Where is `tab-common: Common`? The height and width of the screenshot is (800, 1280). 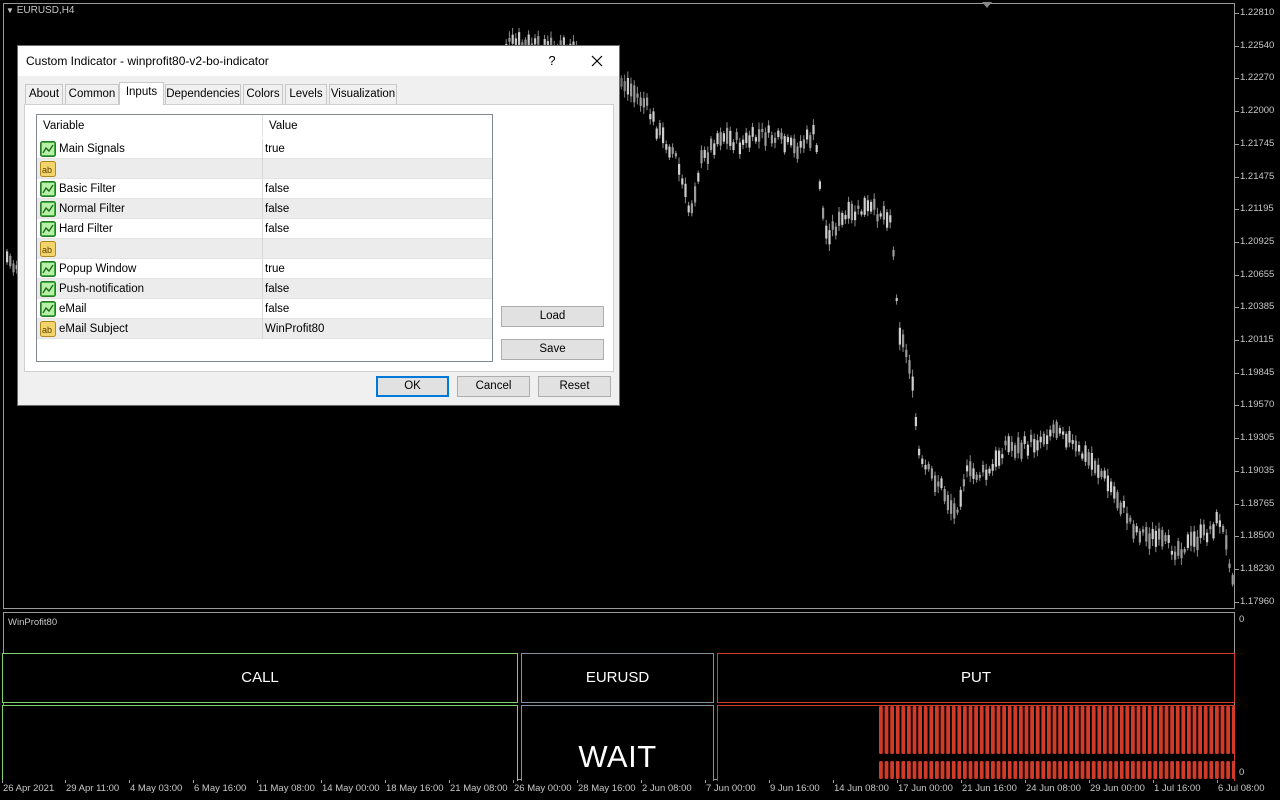 tab-common: Common is located at coordinates (92, 94).